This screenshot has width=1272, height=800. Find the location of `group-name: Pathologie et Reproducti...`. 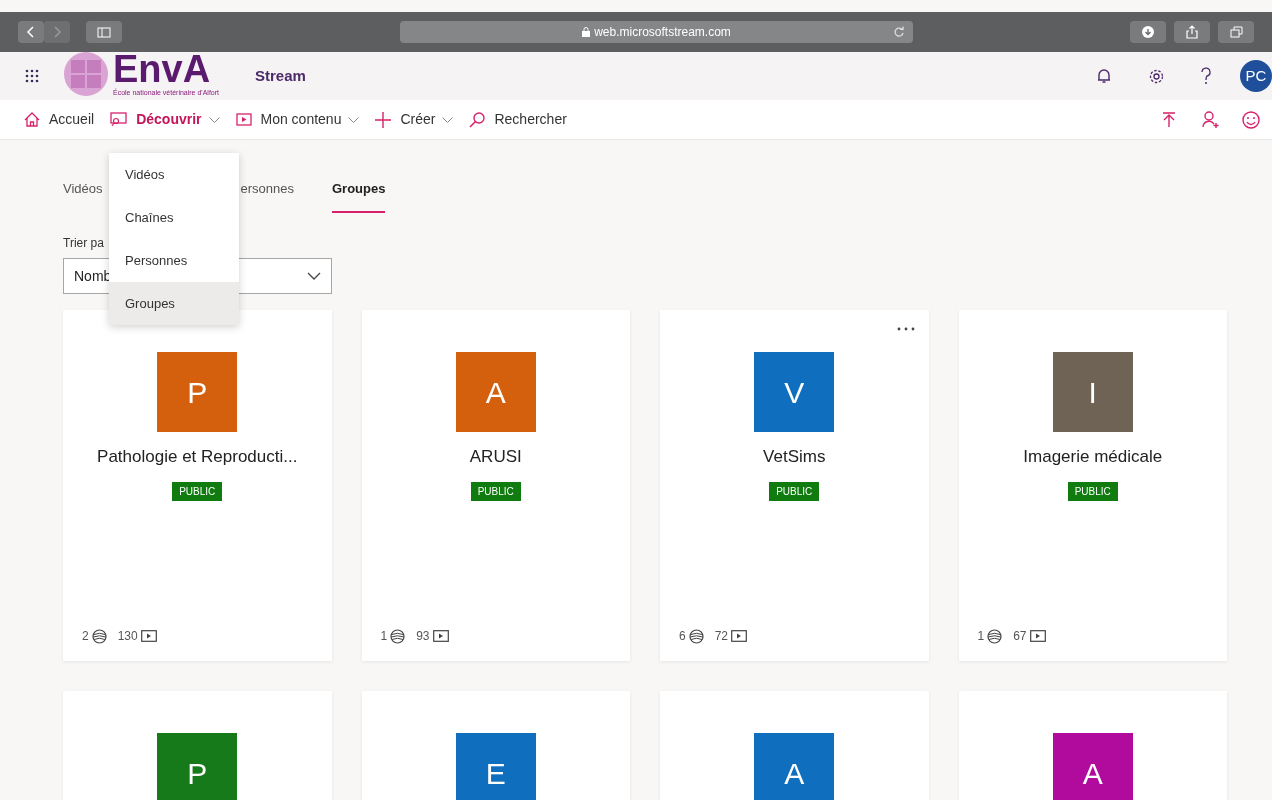

group-name: Pathologie et Reproducti... is located at coordinates (197, 457).